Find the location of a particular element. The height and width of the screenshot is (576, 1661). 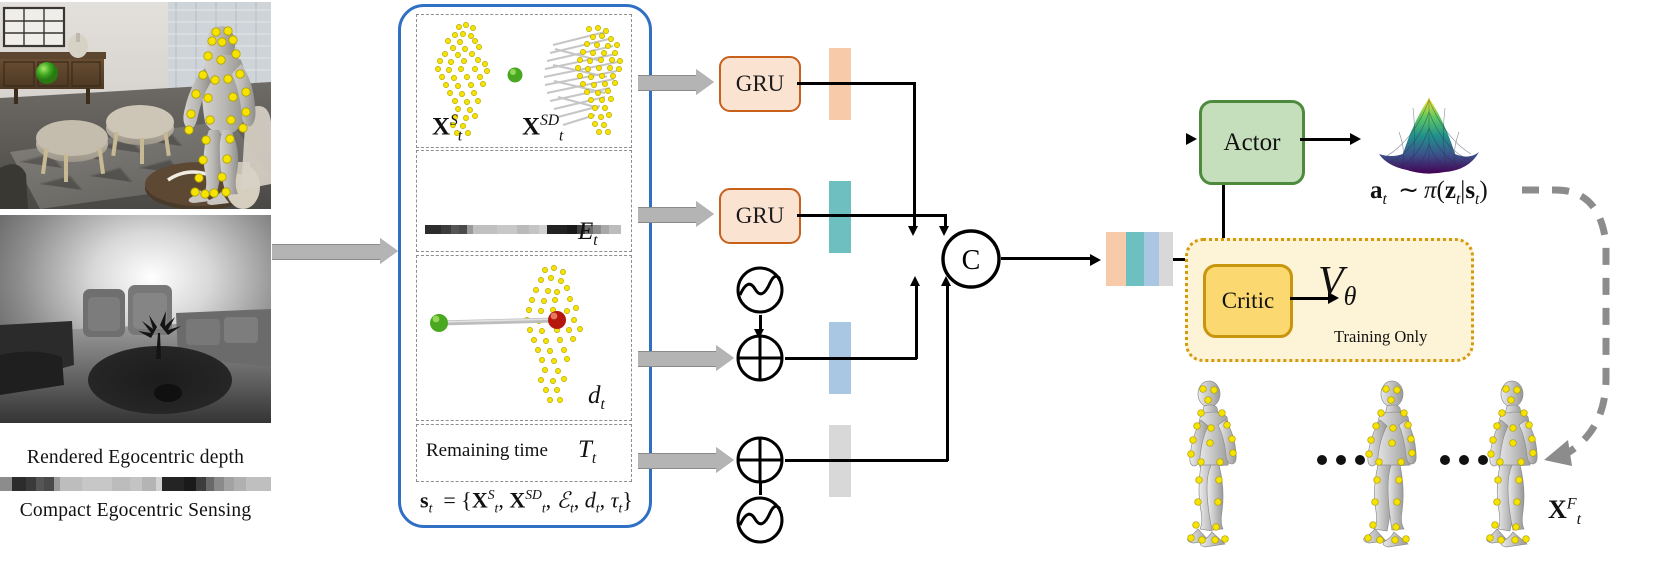

state-equation-x2: X is located at coordinates (517, 500).